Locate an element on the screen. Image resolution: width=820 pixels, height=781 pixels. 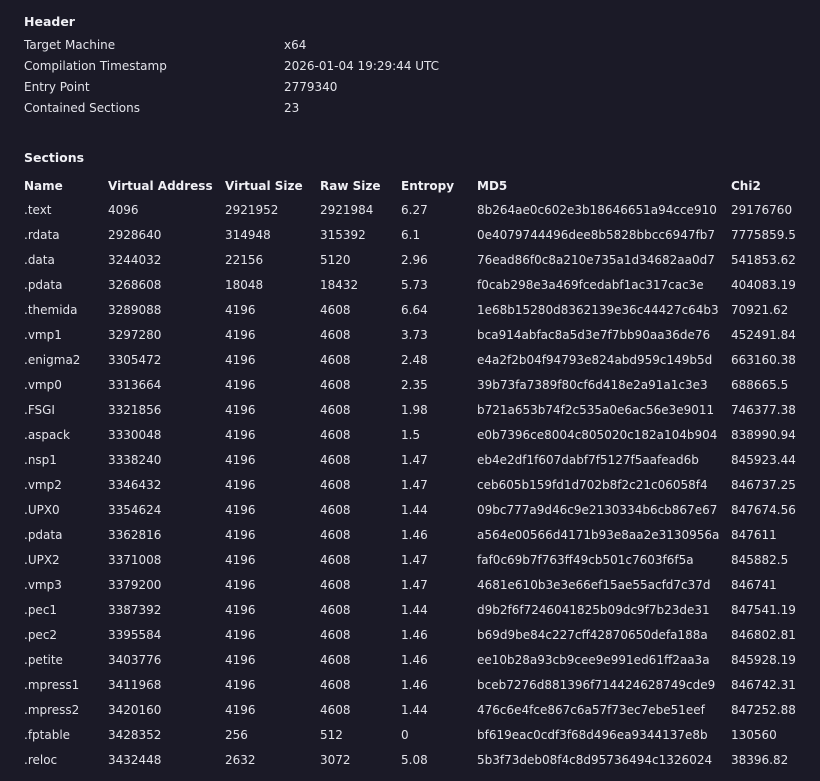
cell-virtual-address: 3305472 is located at coordinates (135, 359).